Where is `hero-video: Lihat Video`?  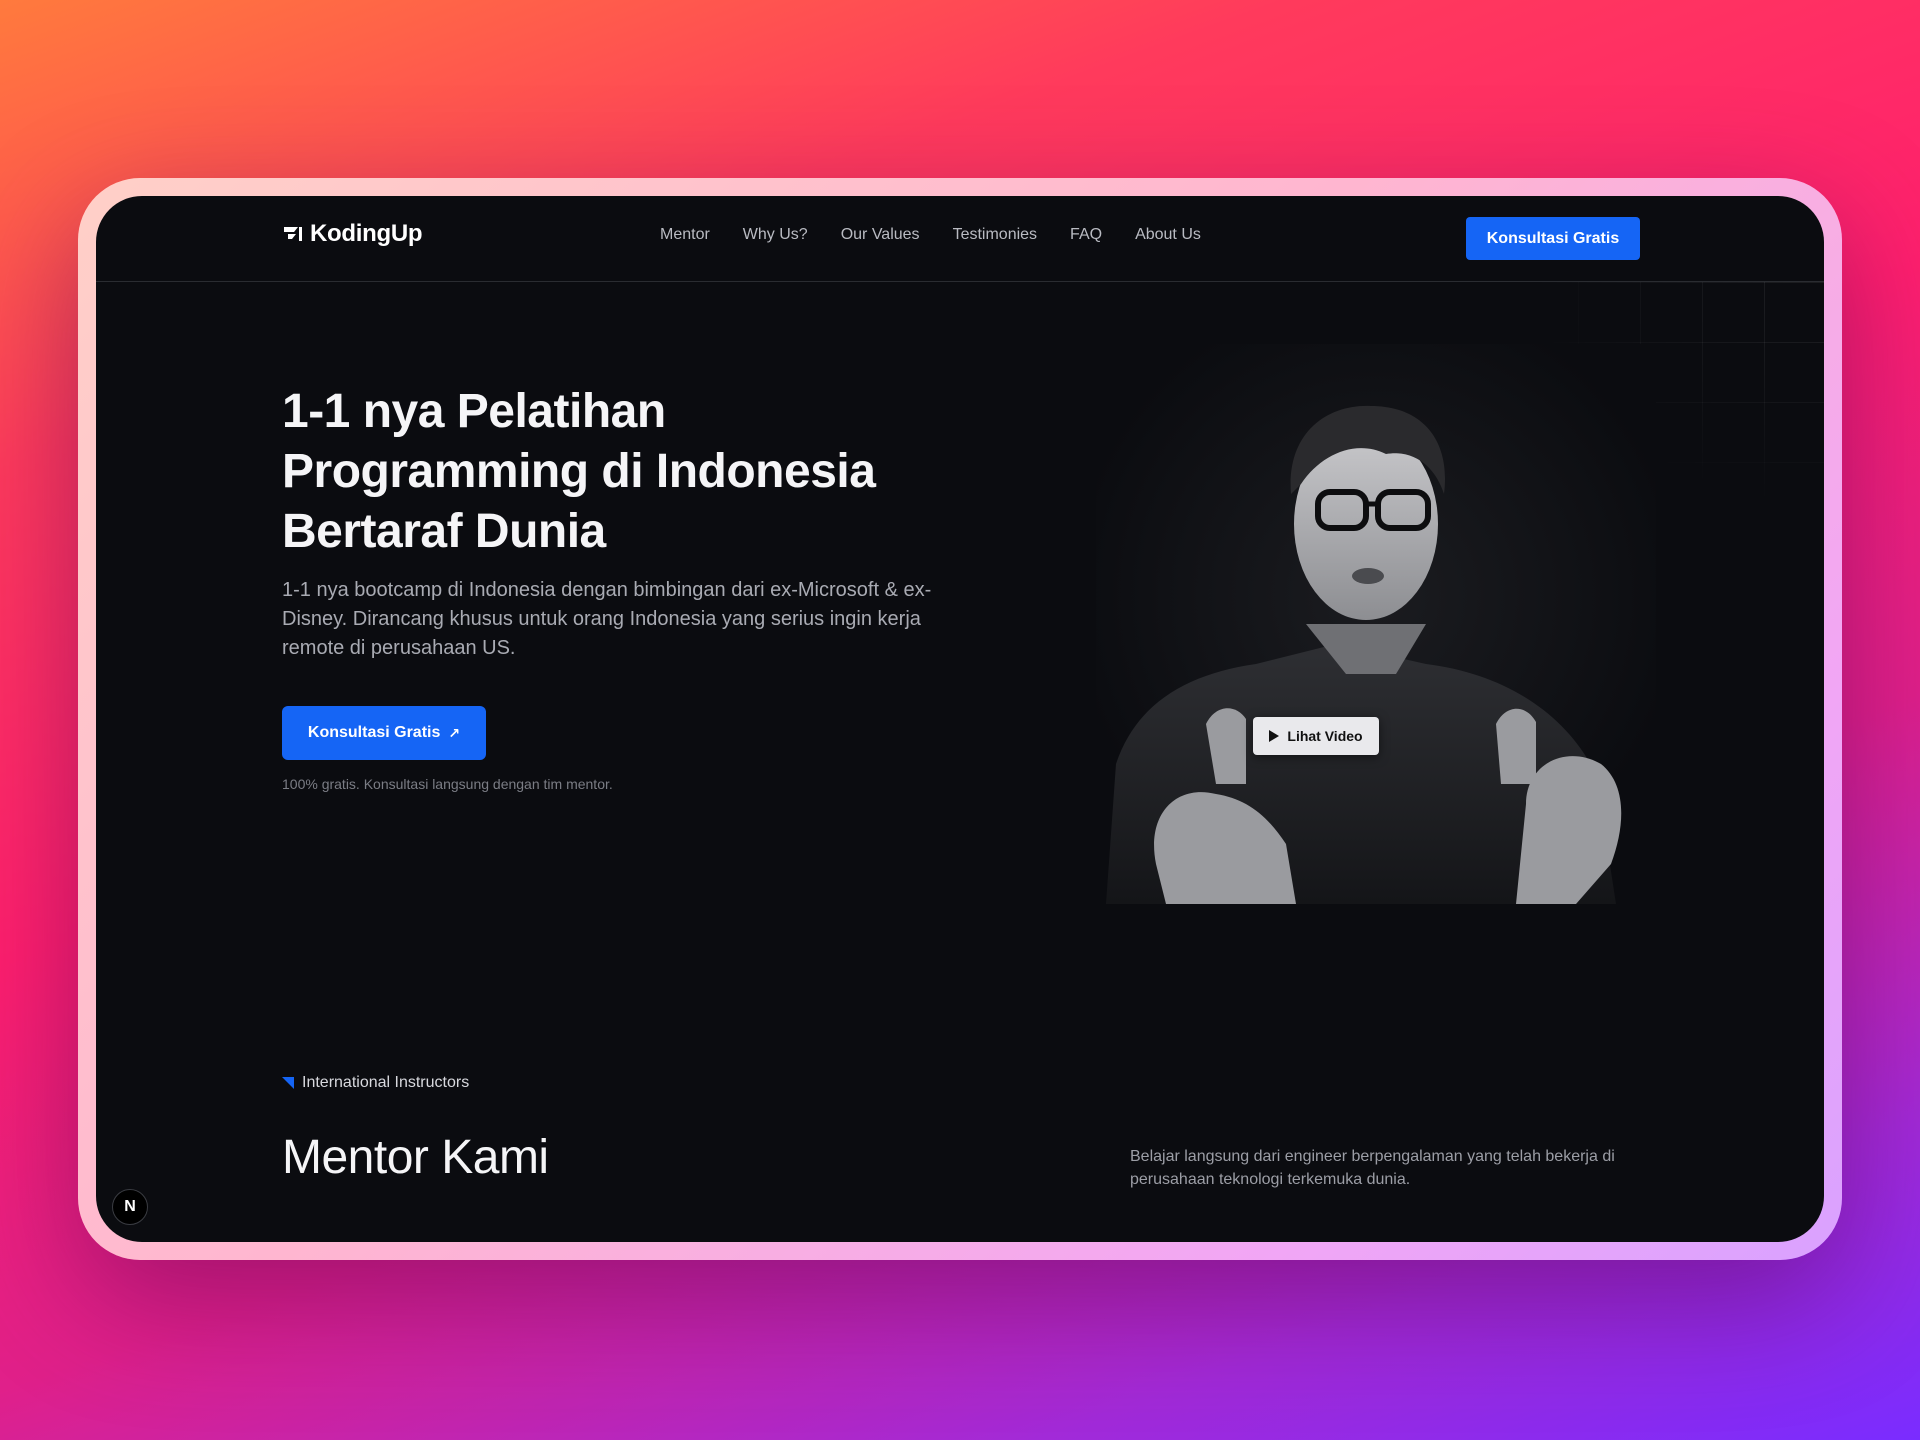
hero-video: Lihat Video is located at coordinates (1376, 624).